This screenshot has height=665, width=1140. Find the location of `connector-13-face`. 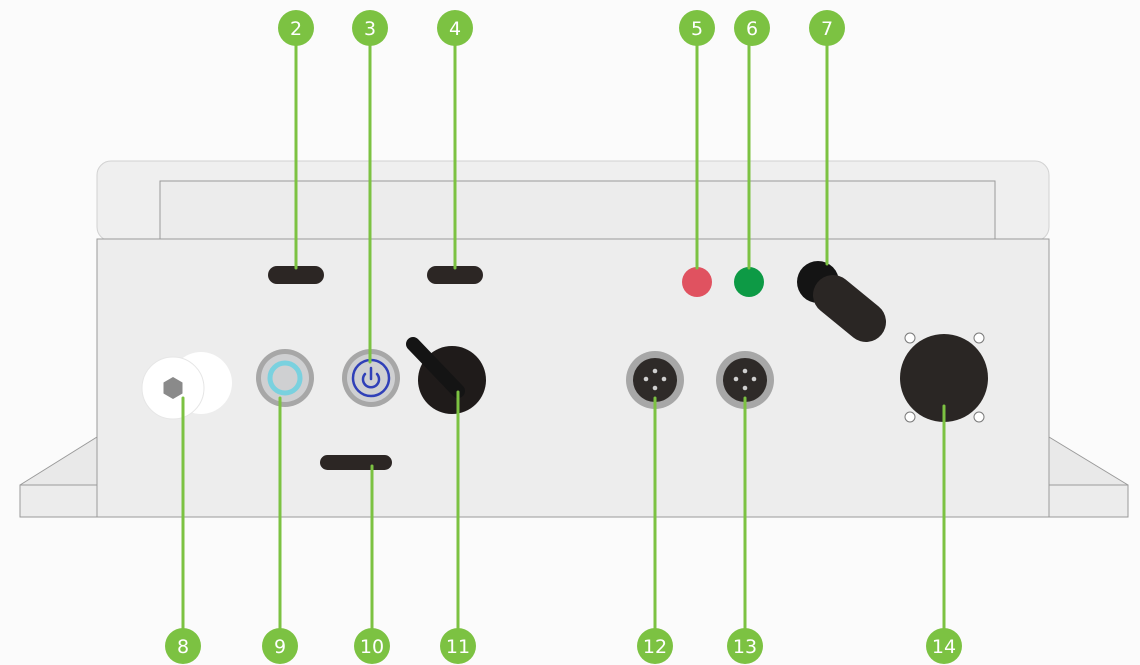

connector-13-face is located at coordinates (745, 380).